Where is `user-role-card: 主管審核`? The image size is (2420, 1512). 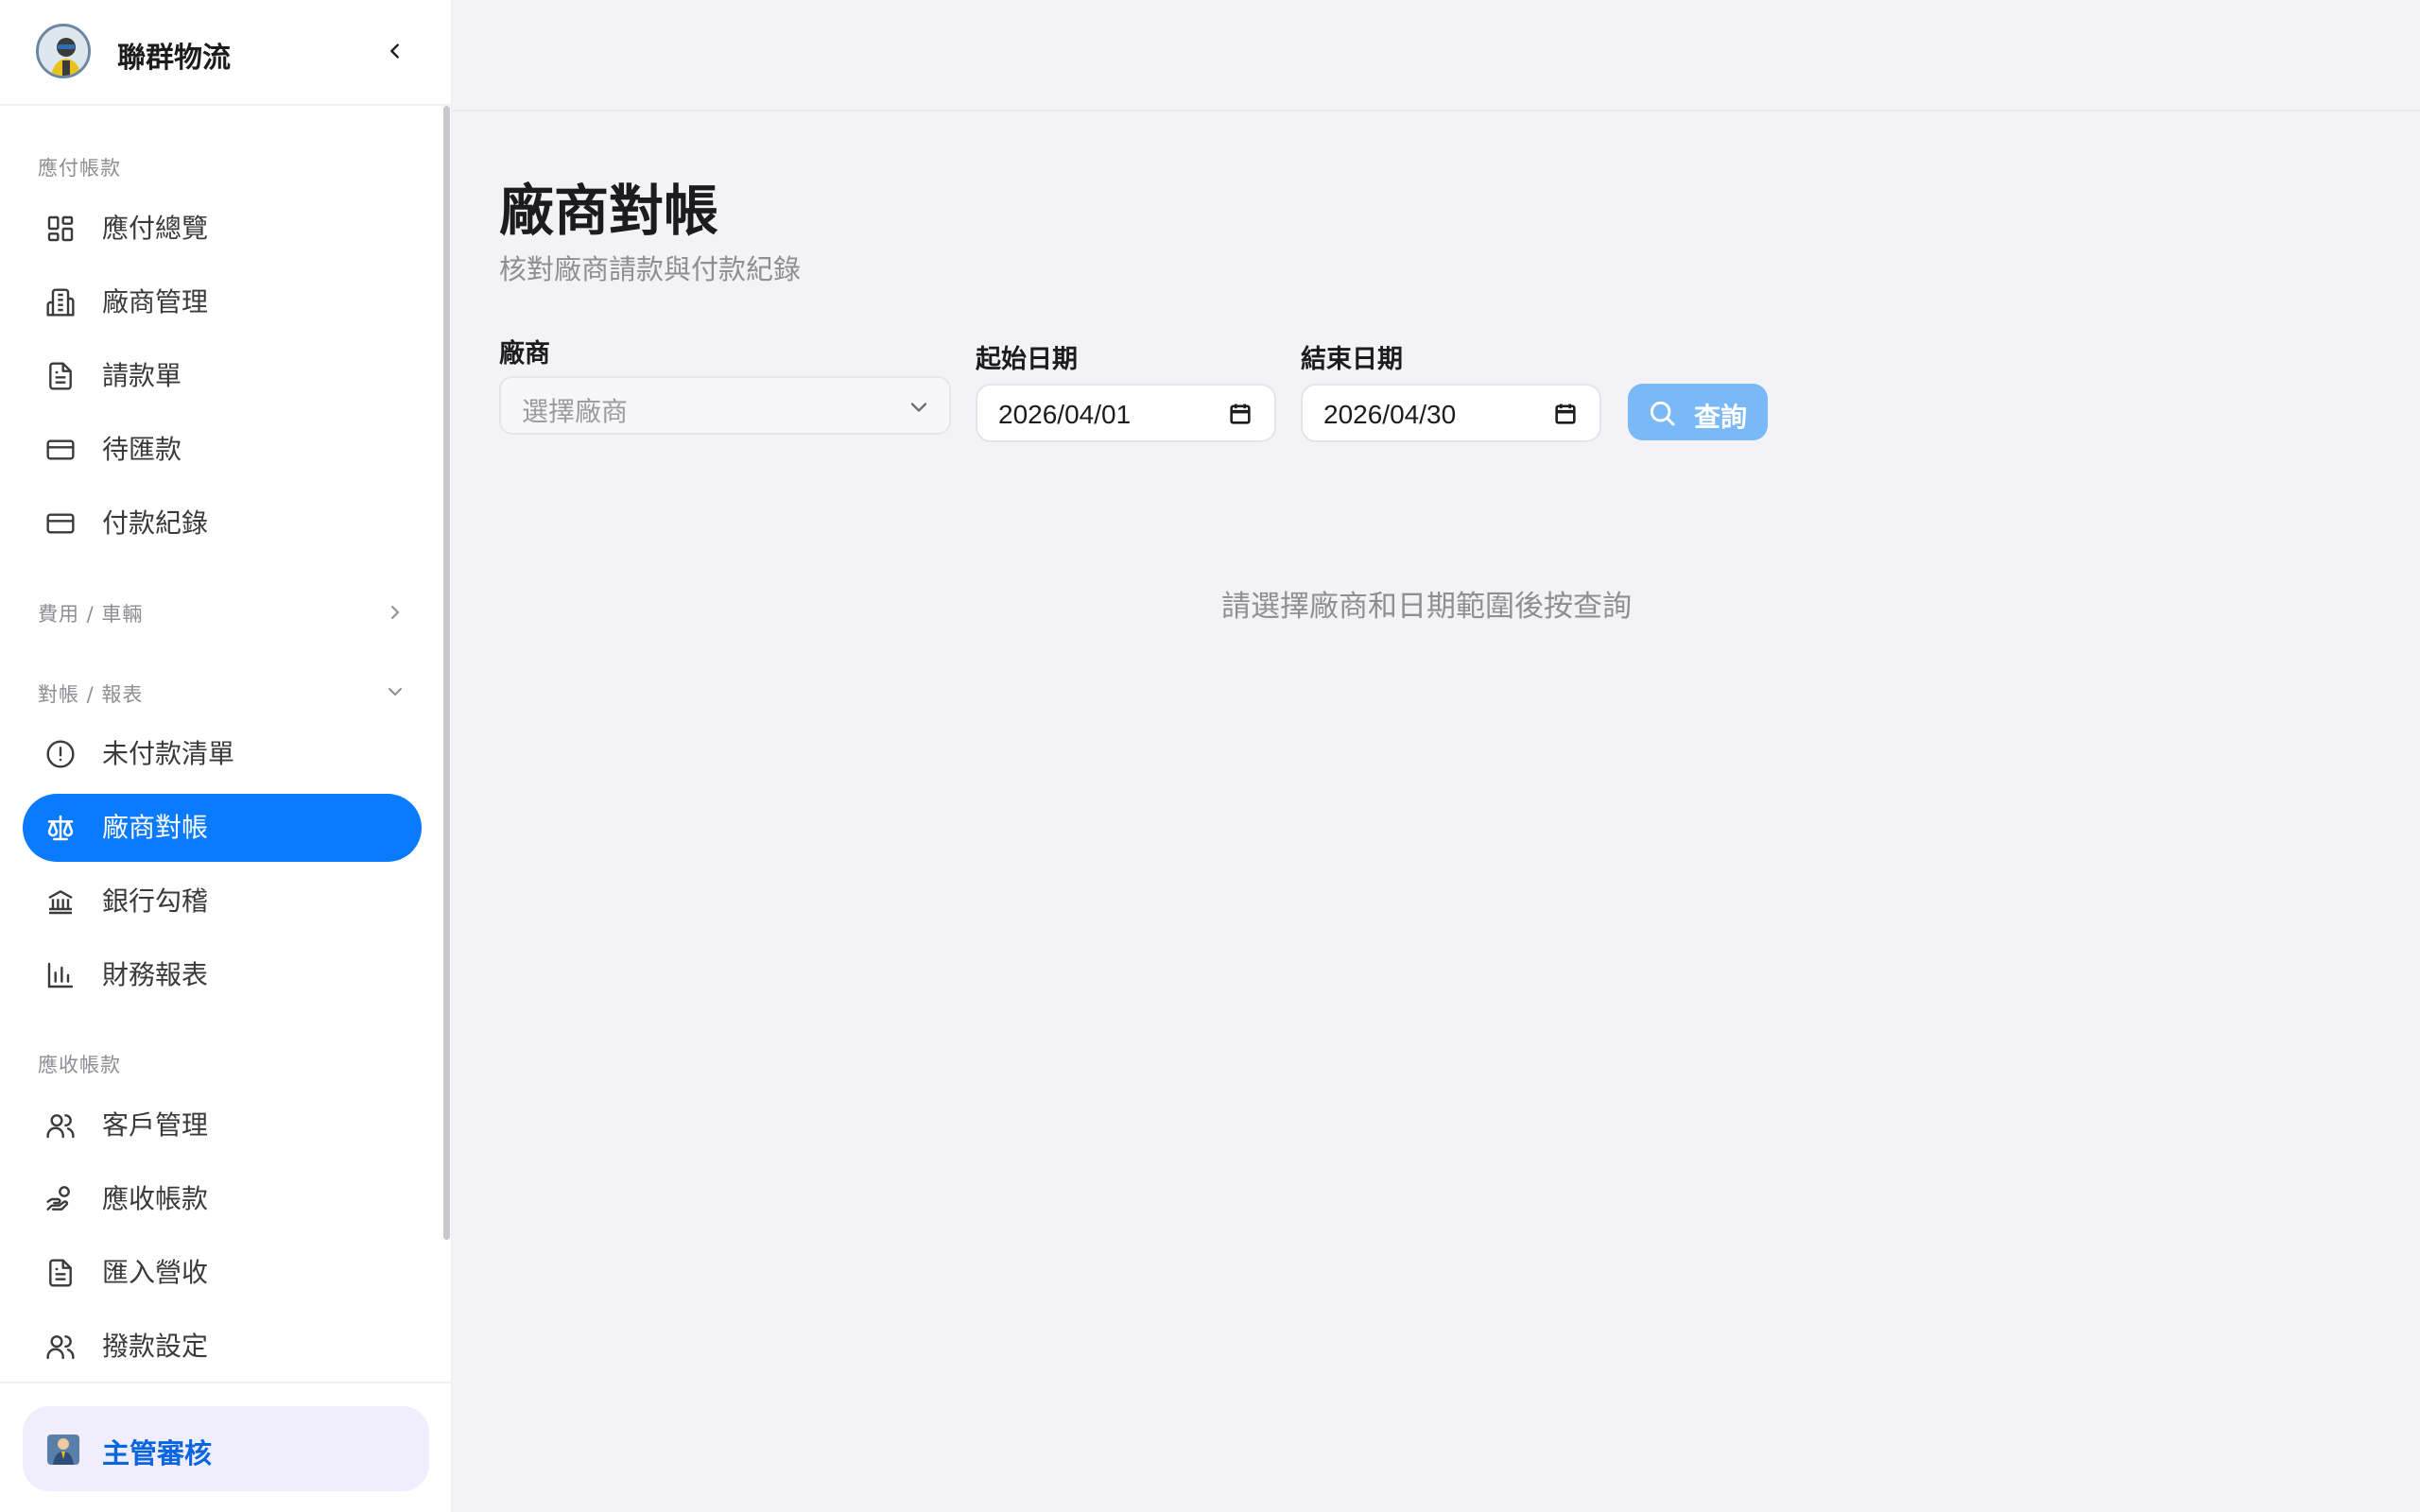
user-role-card: 主管審核 is located at coordinates (226, 1448).